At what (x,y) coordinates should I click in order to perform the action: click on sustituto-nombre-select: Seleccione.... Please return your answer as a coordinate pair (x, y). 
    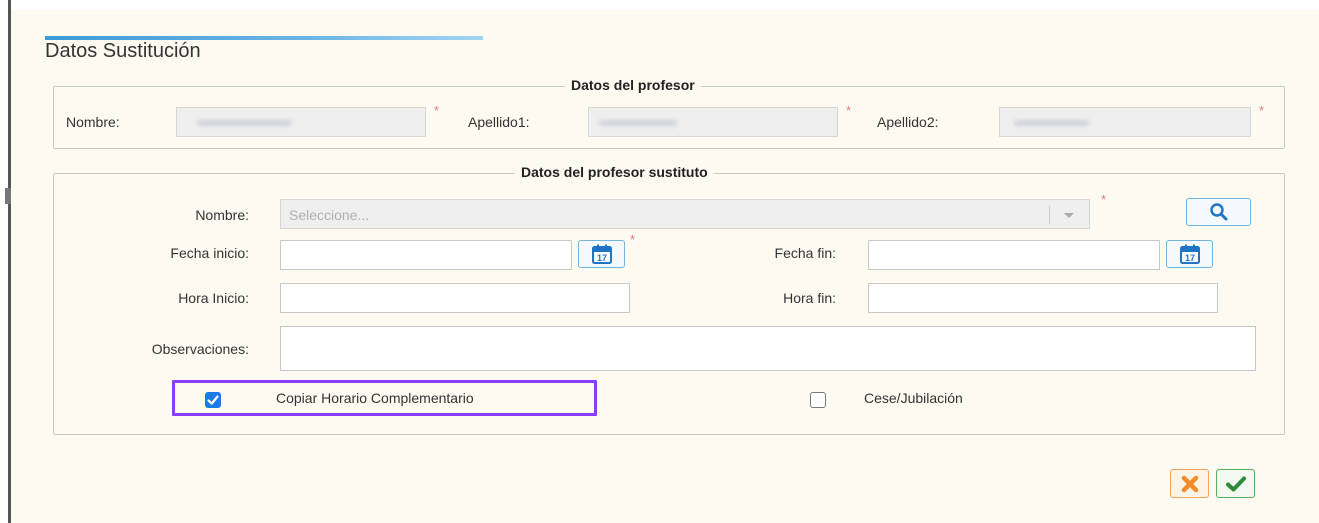
    Looking at the image, I should click on (685, 214).